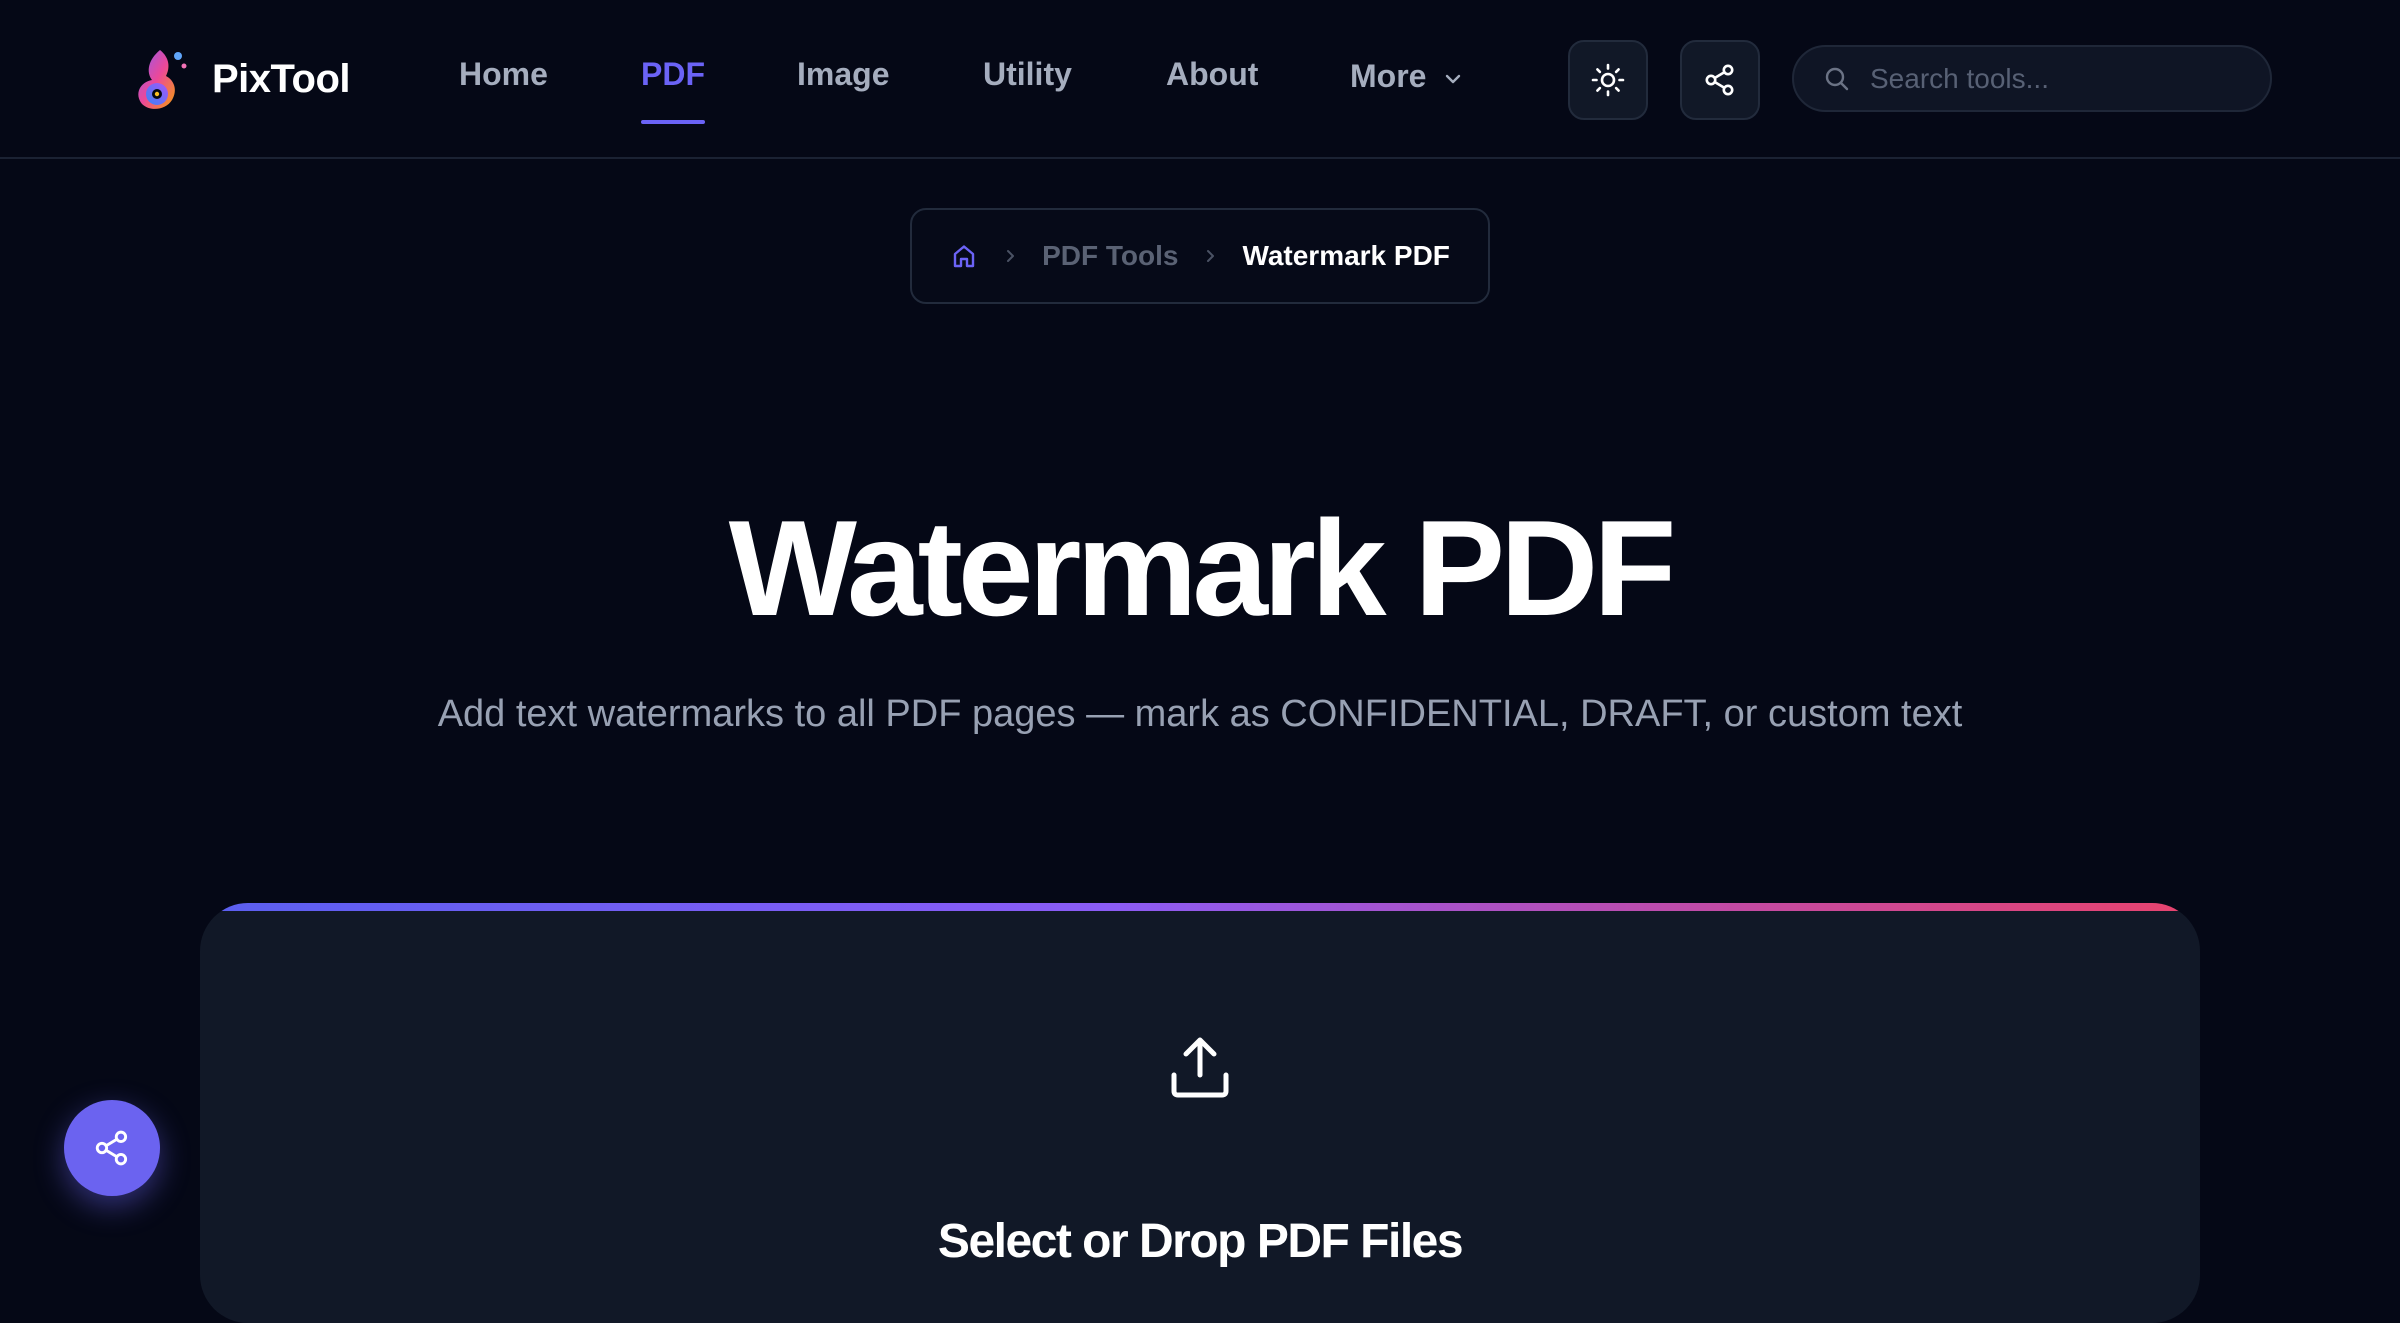 The width and height of the screenshot is (2400, 1323). I want to click on floating-share-button, so click(112, 1148).